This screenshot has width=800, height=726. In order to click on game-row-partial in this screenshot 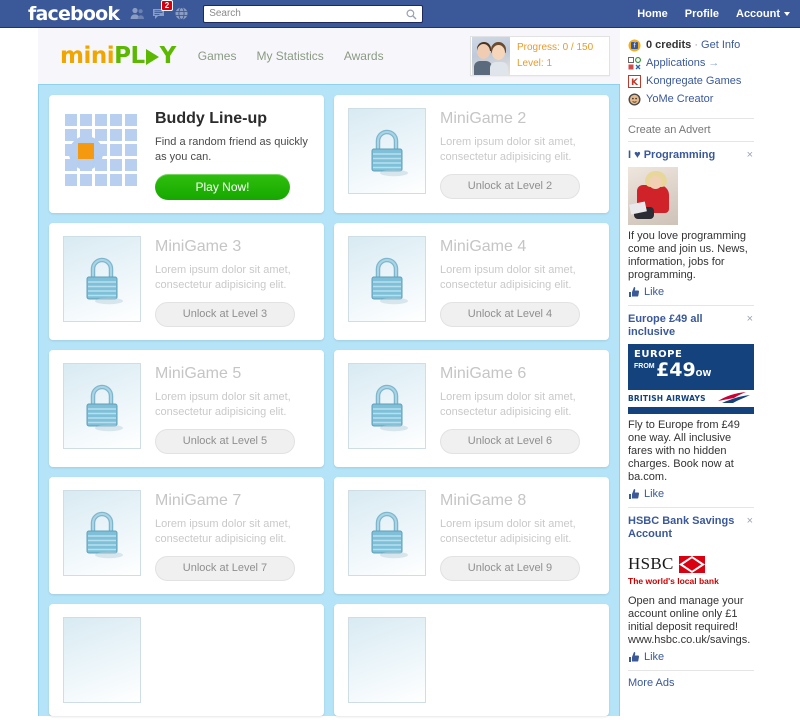, I will do `click(329, 660)`.